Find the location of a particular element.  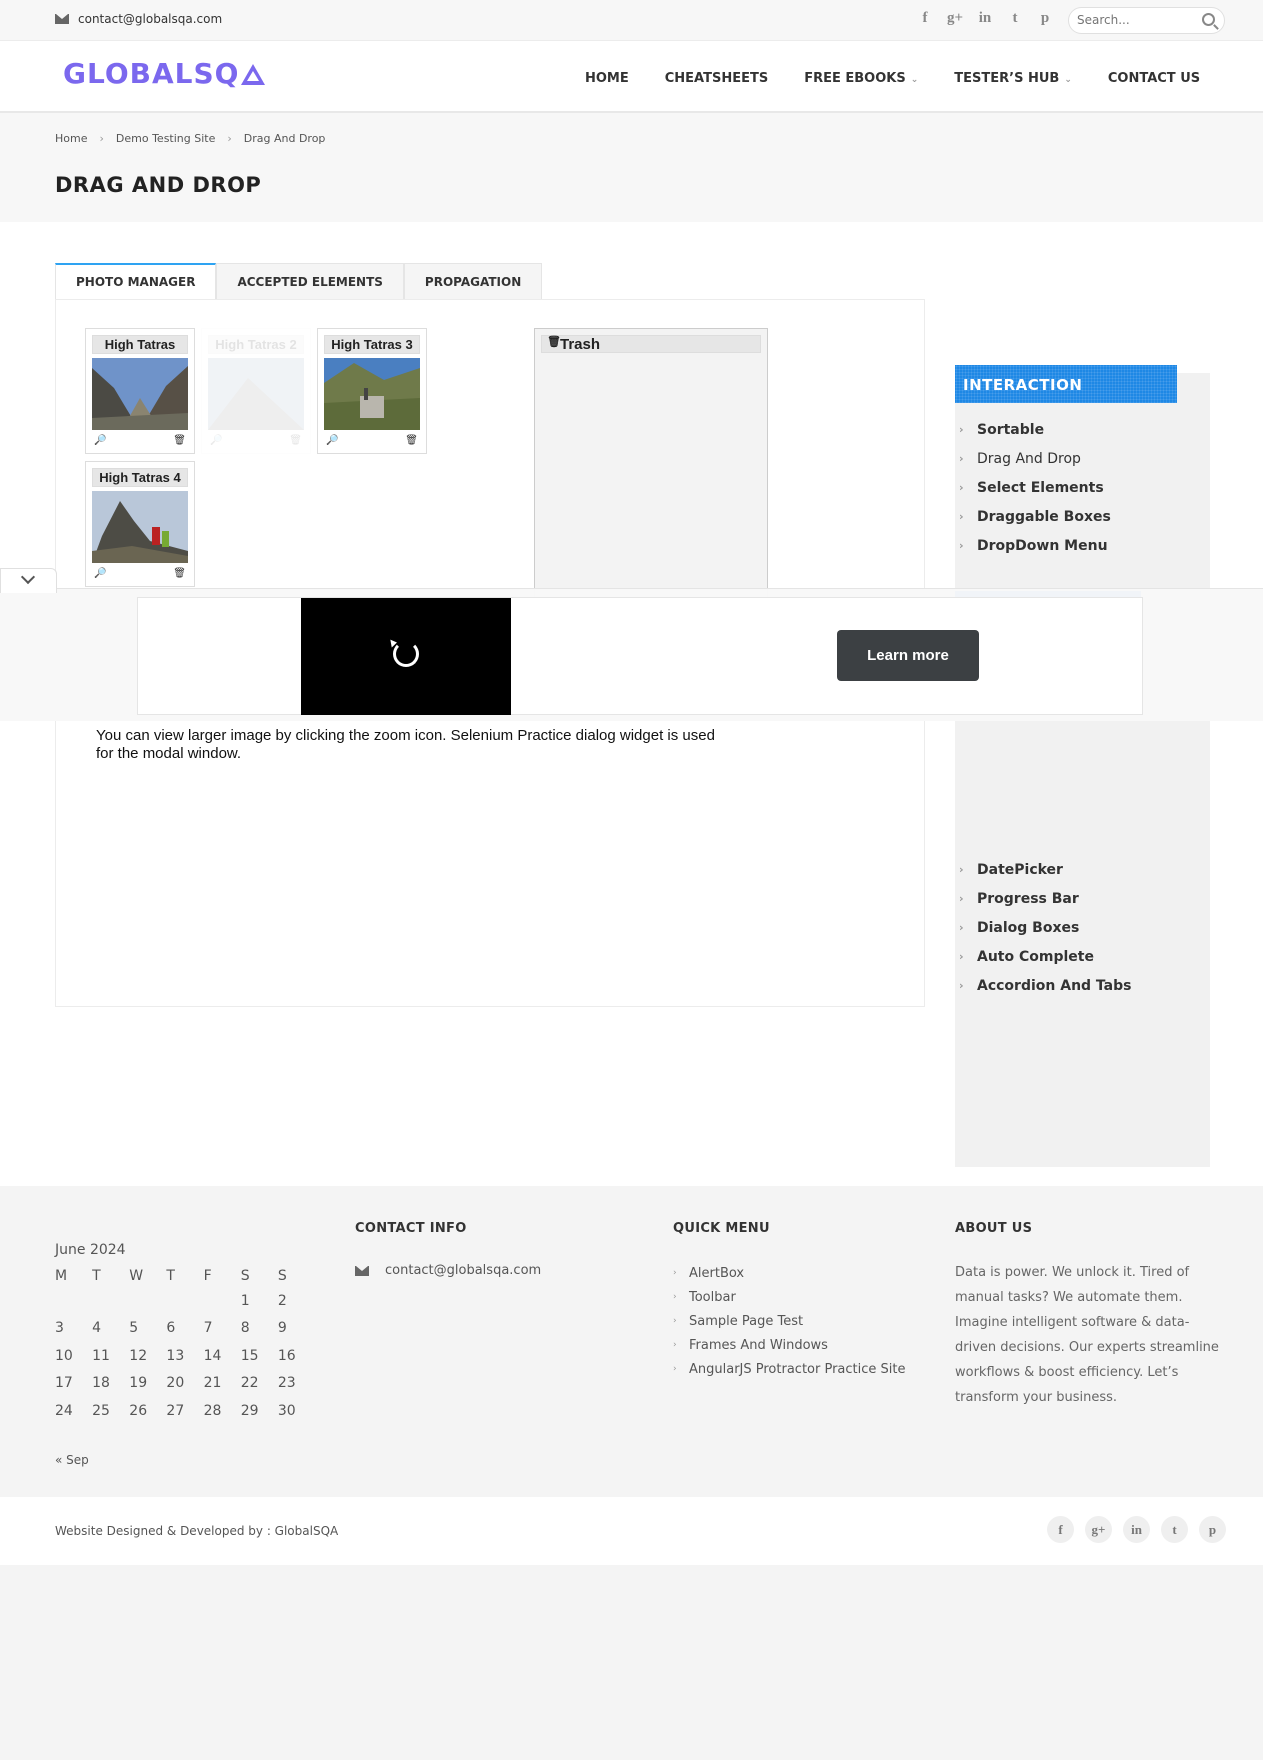

search-input is located at coordinates (1137, 20).